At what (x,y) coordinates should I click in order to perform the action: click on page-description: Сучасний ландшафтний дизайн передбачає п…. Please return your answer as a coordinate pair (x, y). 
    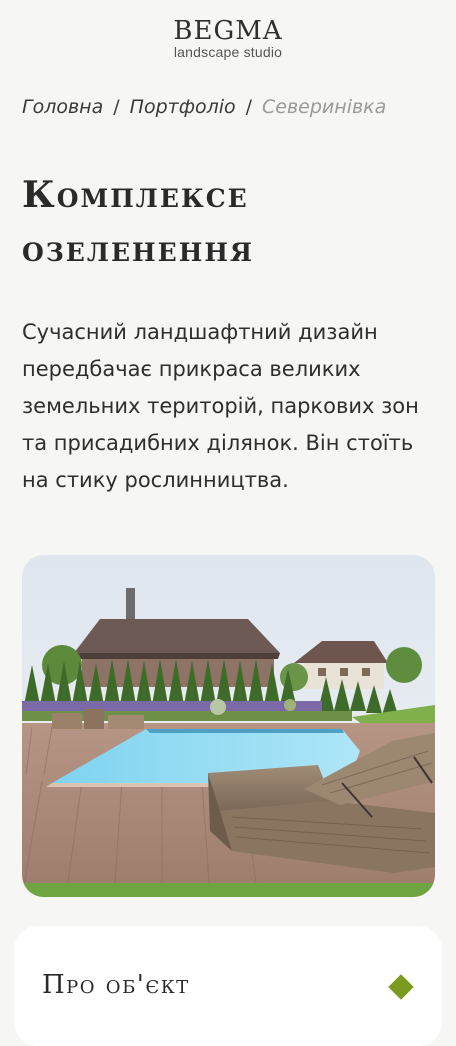
    Looking at the image, I should click on (220, 406).